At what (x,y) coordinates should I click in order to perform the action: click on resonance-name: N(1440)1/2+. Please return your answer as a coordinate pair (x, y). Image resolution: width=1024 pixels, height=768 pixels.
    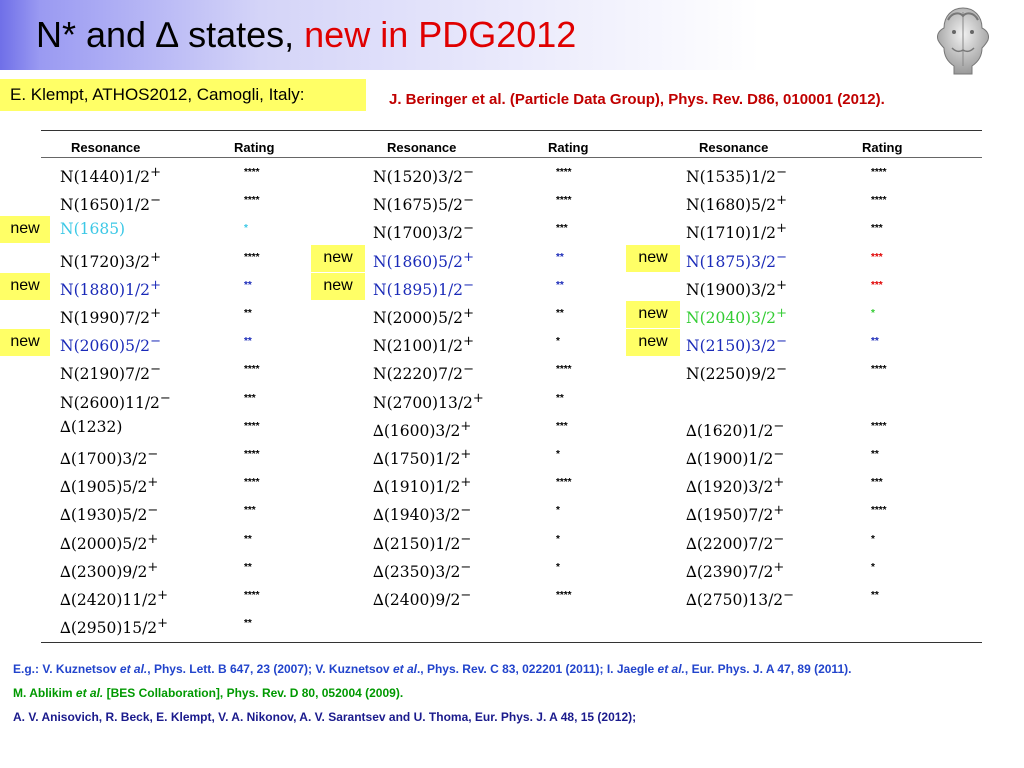
    Looking at the image, I should click on (110, 175).